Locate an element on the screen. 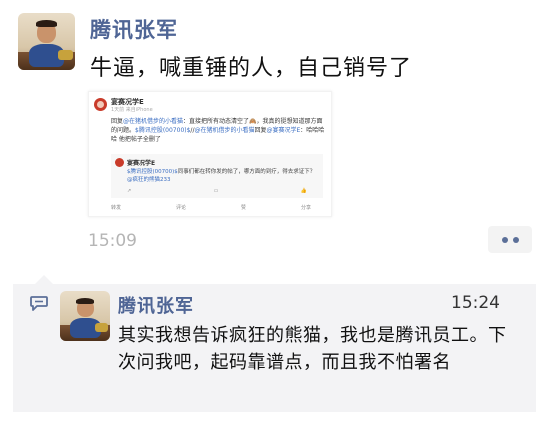  post-text: 牛逼，喊重锤的人，自己销号了 is located at coordinates (251, 68).